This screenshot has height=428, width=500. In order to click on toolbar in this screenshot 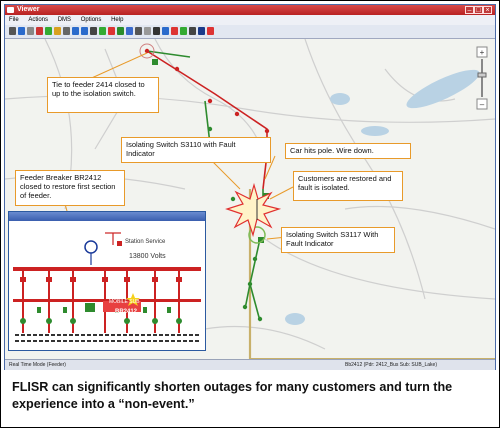, I will do `click(250, 32)`.